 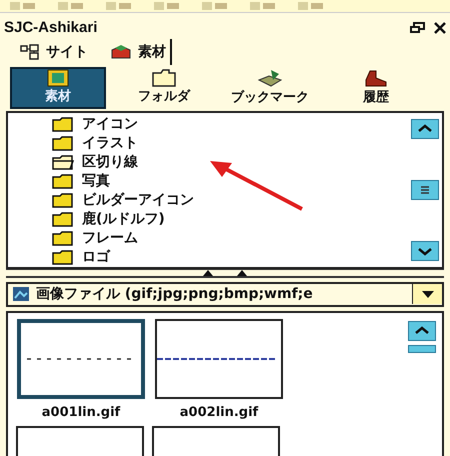 What do you see at coordinates (21, 294) in the screenshot?
I see `image-icon` at bounding box center [21, 294].